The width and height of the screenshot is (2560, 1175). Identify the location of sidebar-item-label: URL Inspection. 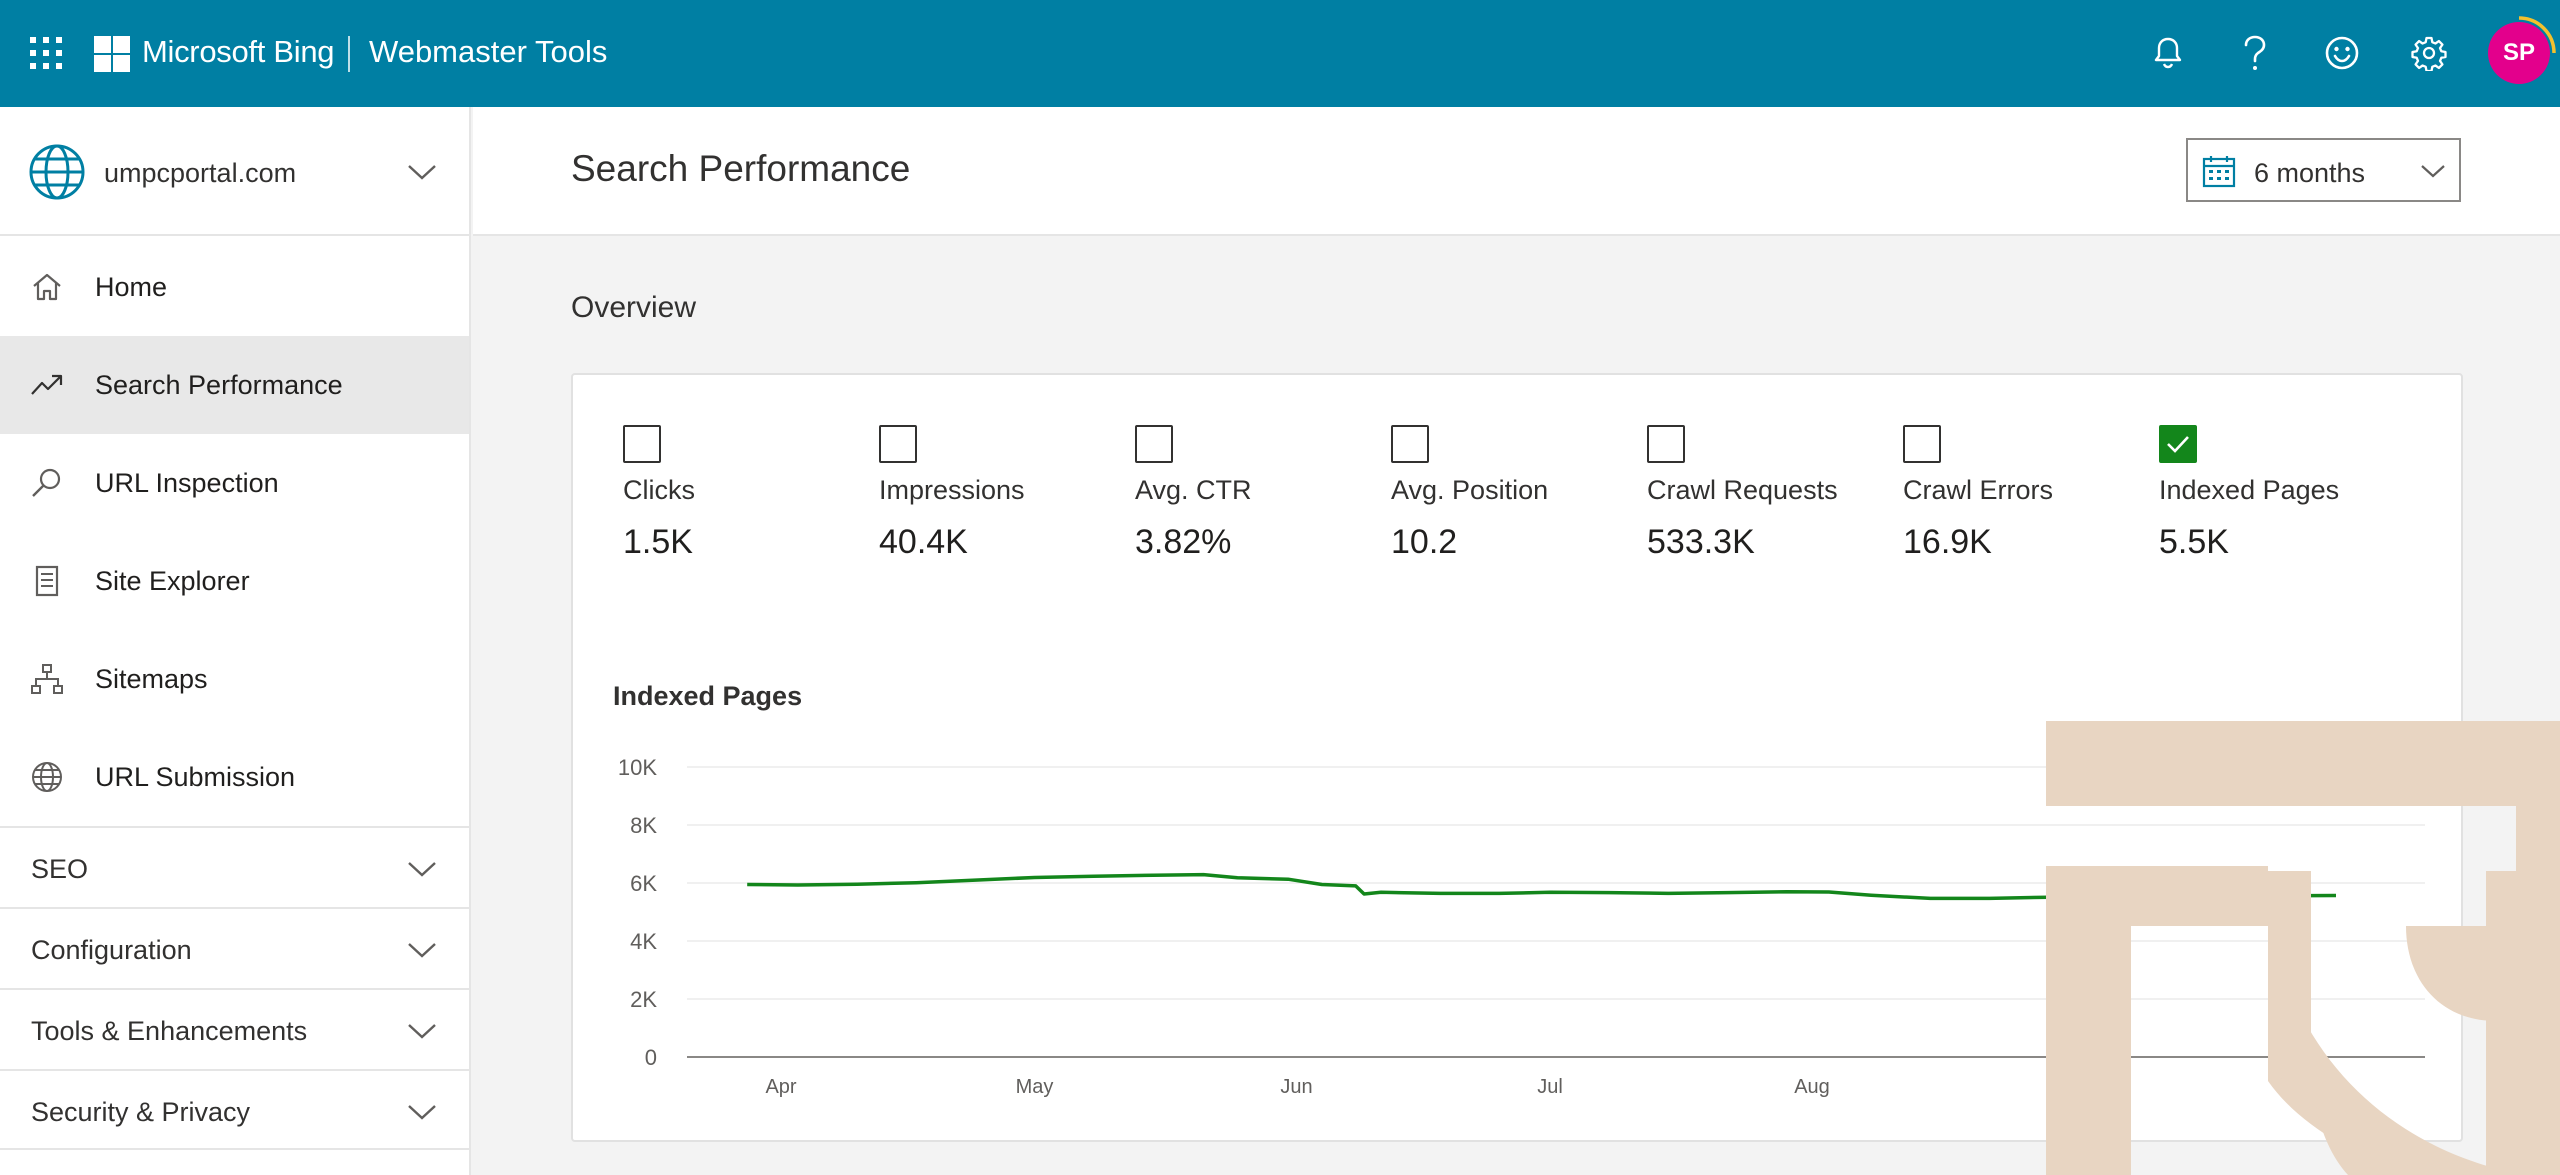
(187, 482).